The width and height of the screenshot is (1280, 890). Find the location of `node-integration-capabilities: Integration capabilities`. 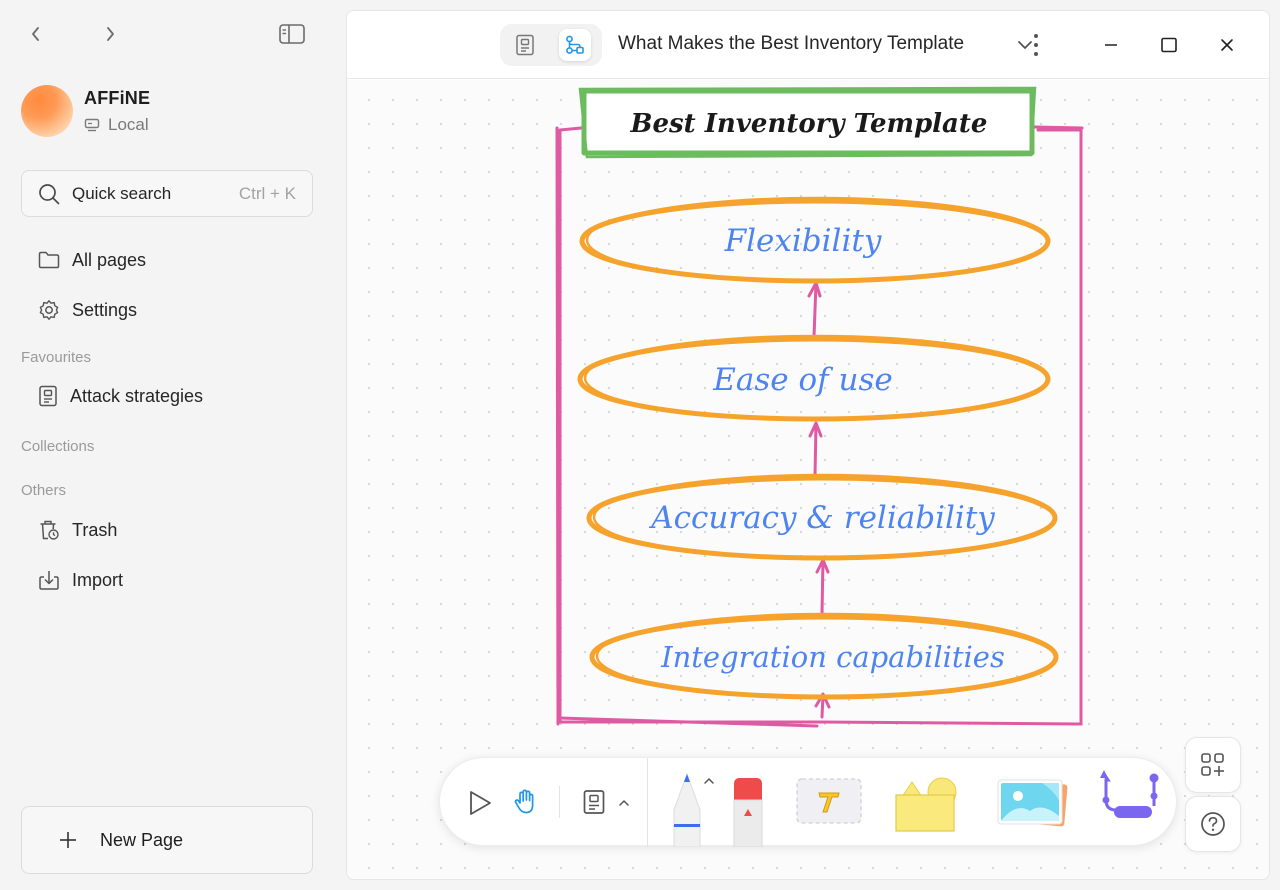

node-integration-capabilities: Integration capabilities is located at coordinates (824, 656).